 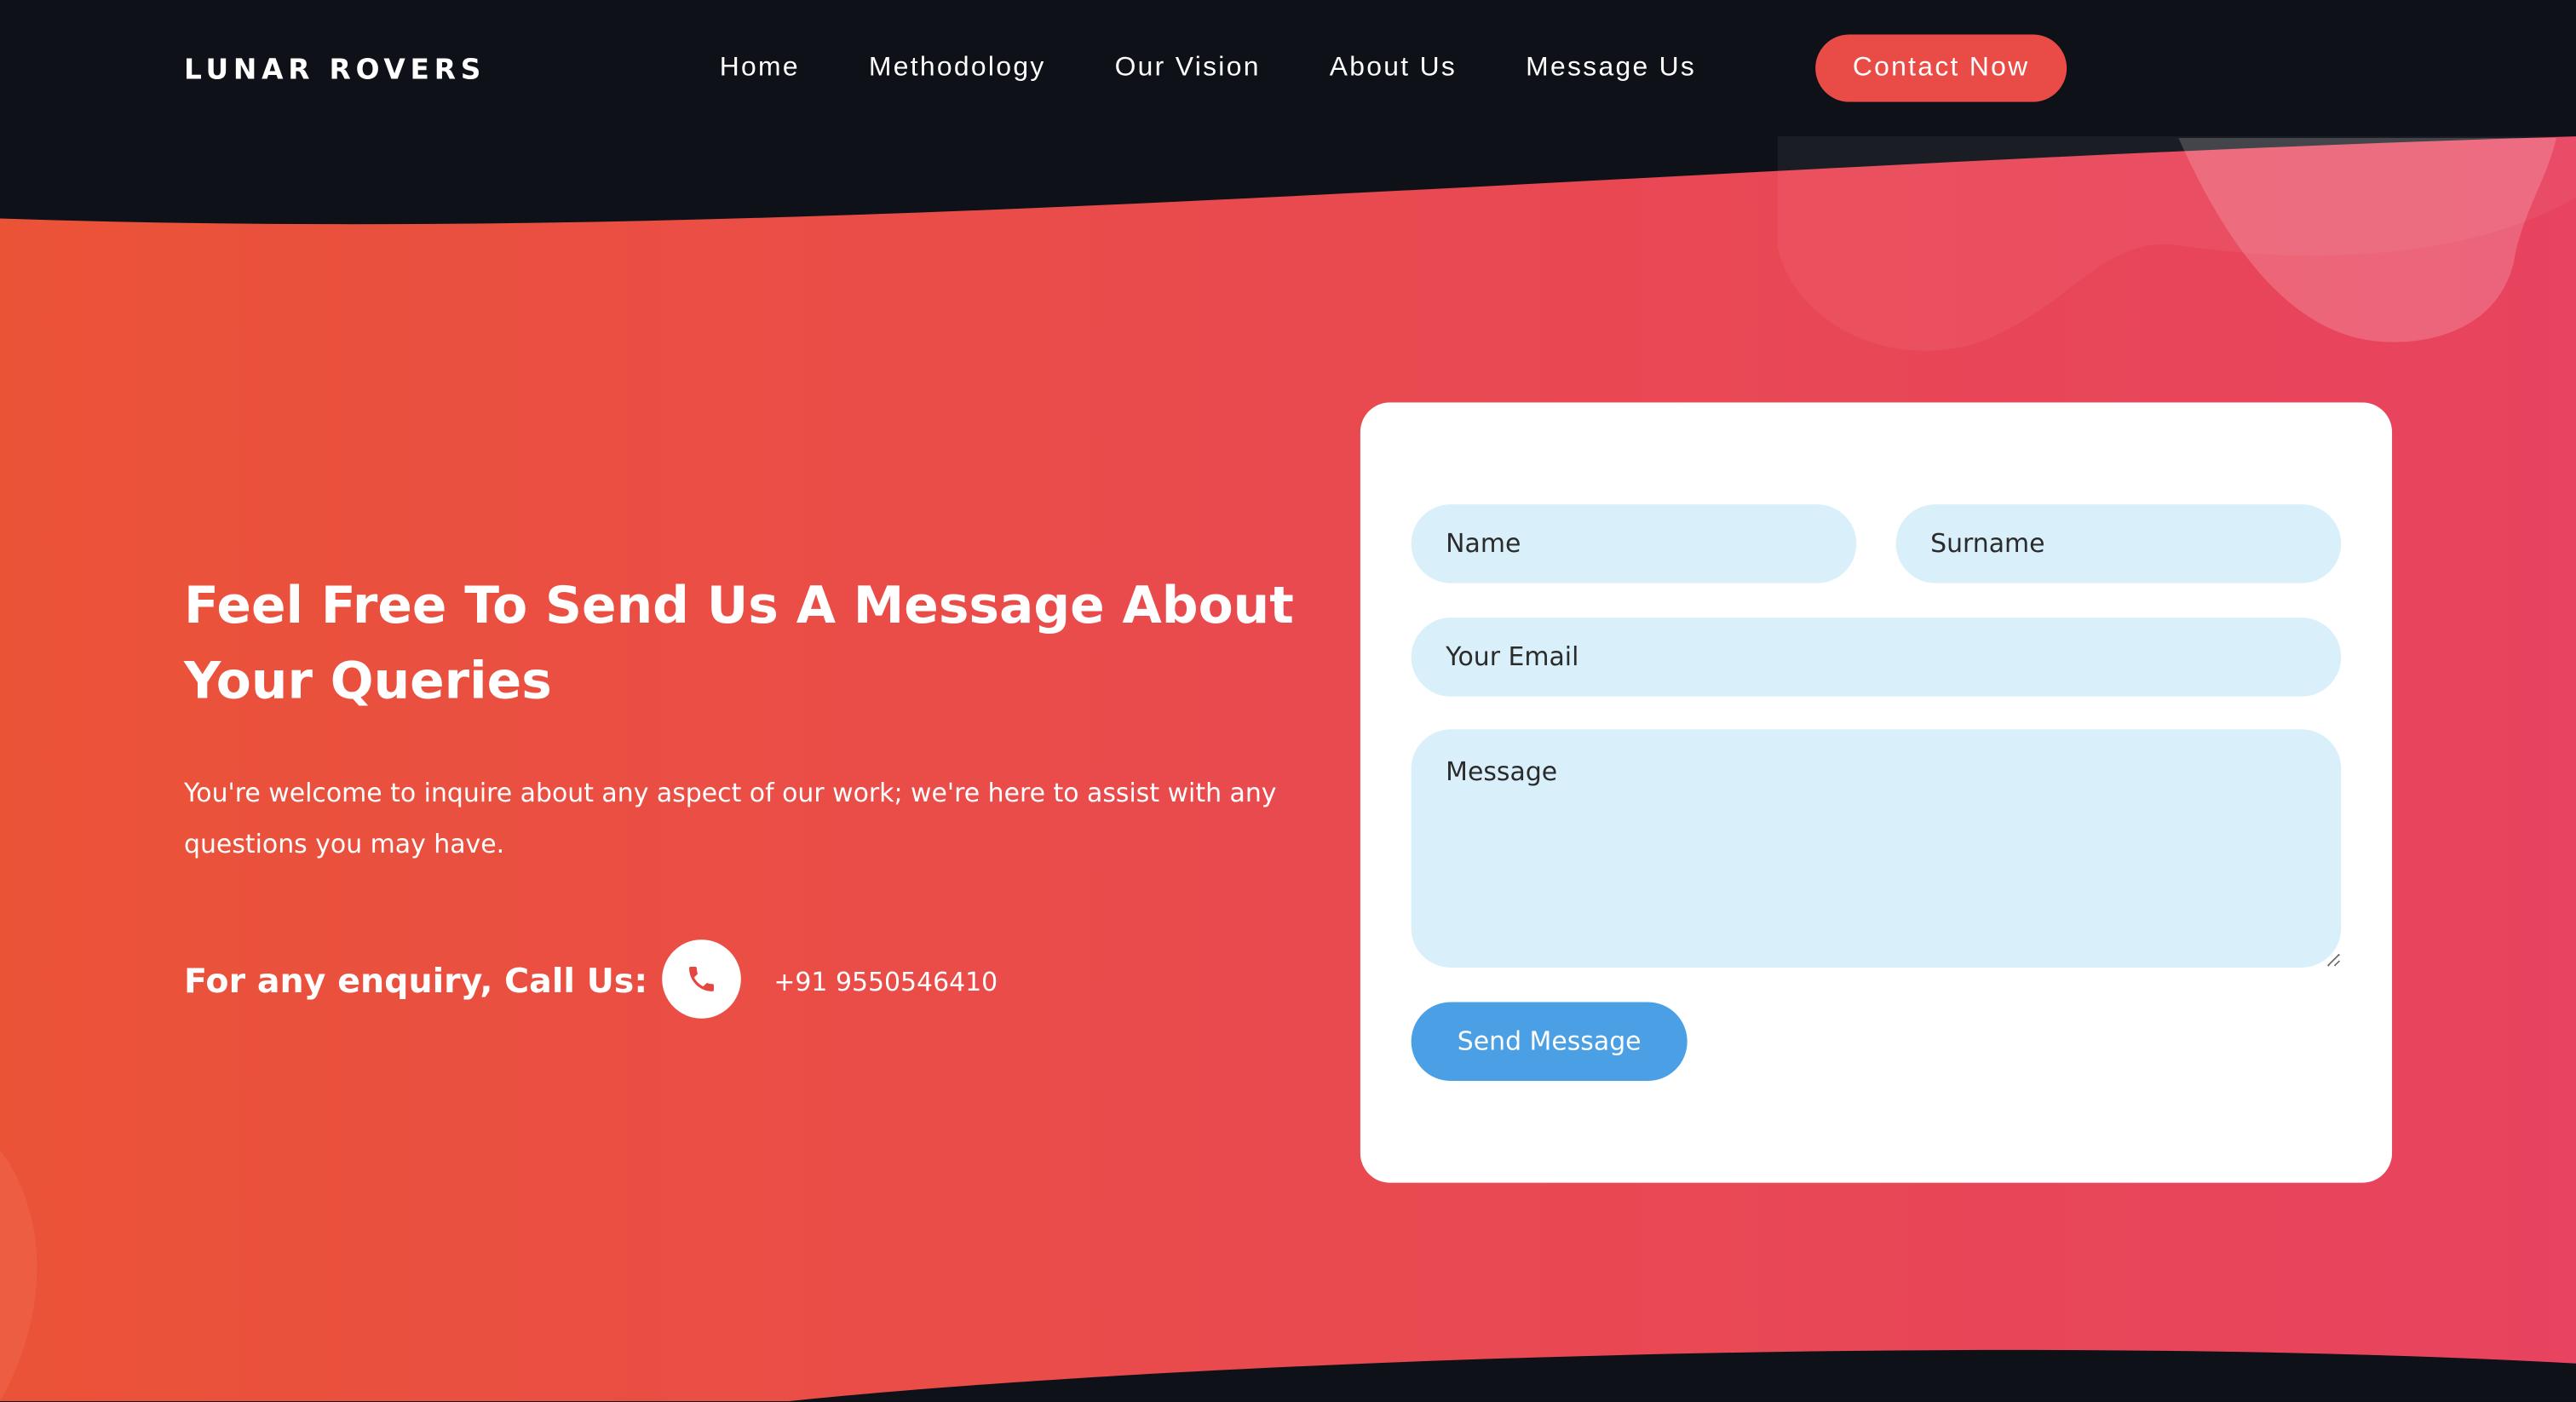 I want to click on contact-now-button: Contact Now, so click(x=1941, y=68).